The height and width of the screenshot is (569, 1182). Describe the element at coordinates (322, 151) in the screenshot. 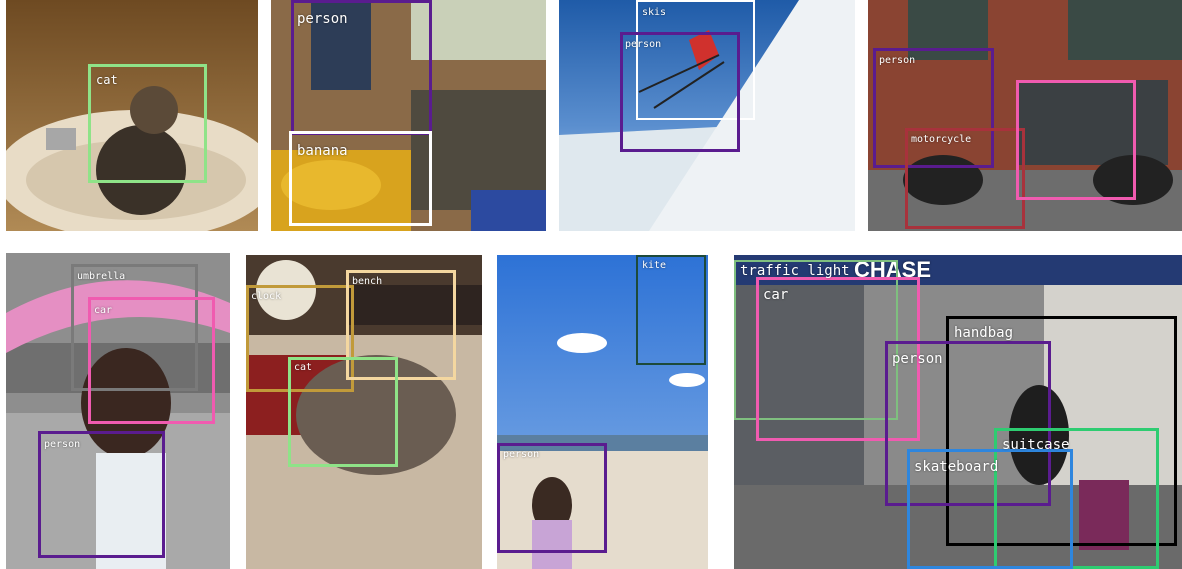

I see `banana-label: banana` at that location.